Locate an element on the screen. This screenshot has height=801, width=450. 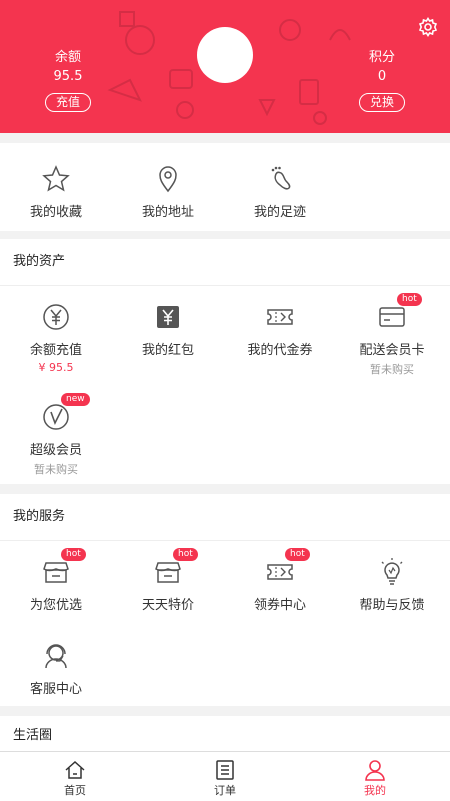
avatar is located at coordinates (225, 55).